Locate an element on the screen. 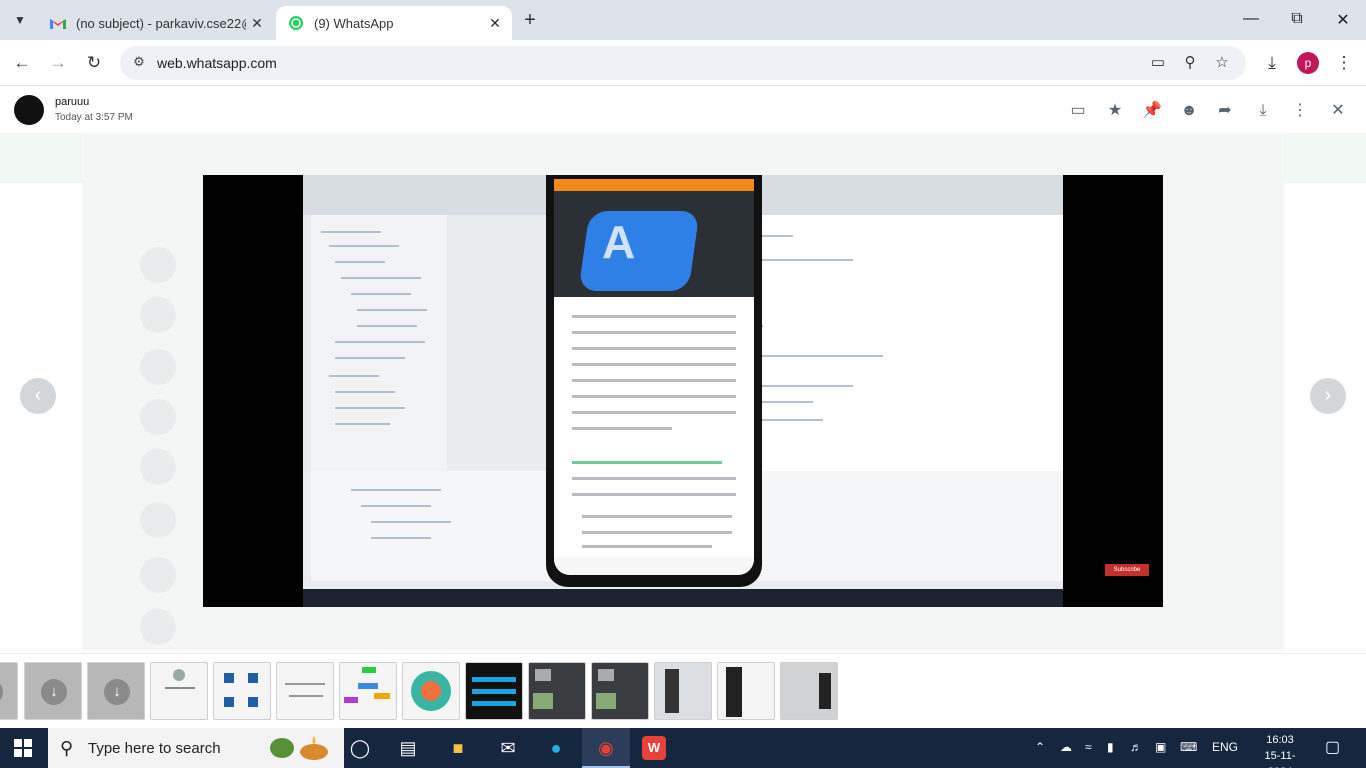  minimize-icon: — is located at coordinates (1251, 19).